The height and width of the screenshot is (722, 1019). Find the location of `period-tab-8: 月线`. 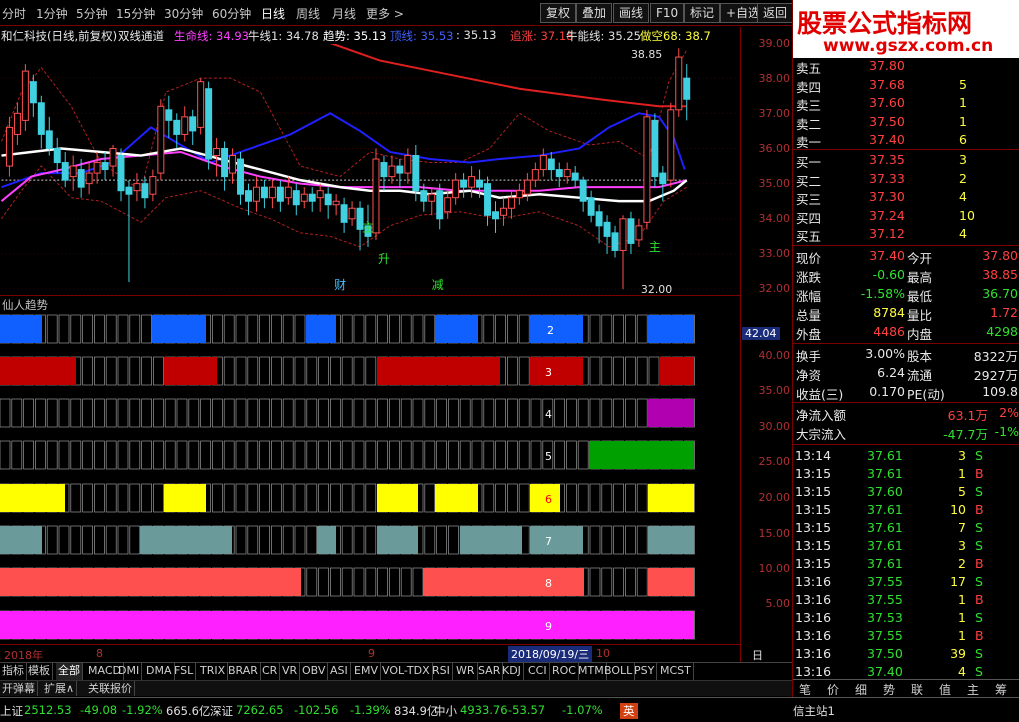

period-tab-8: 月线 is located at coordinates (344, 13).